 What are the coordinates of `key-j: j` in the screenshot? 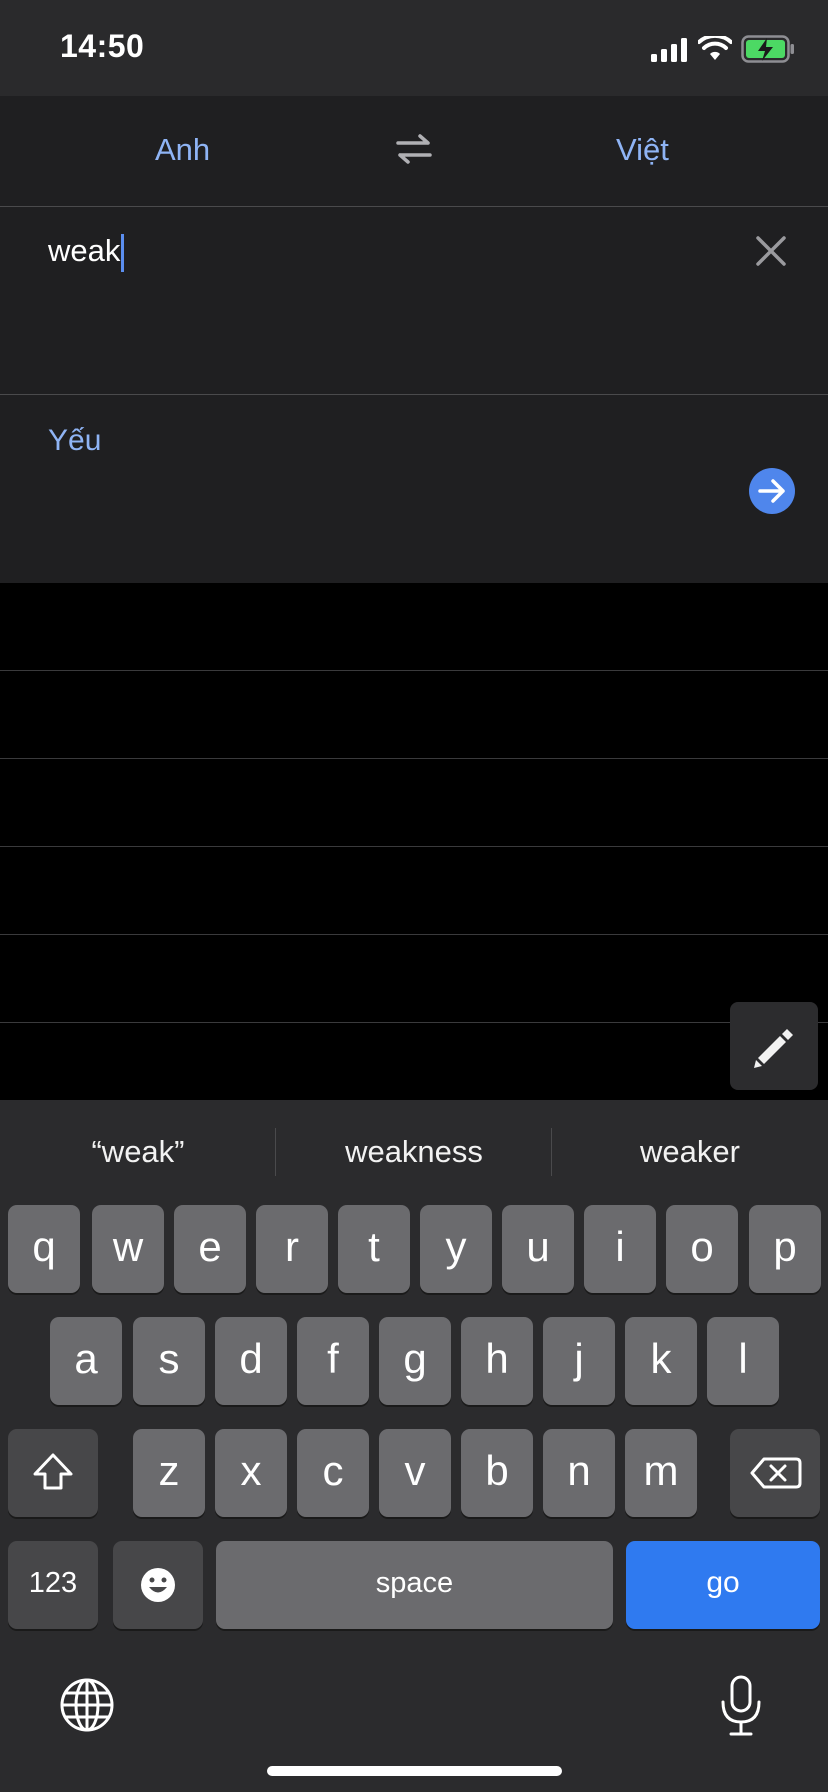 It's located at (579, 1361).